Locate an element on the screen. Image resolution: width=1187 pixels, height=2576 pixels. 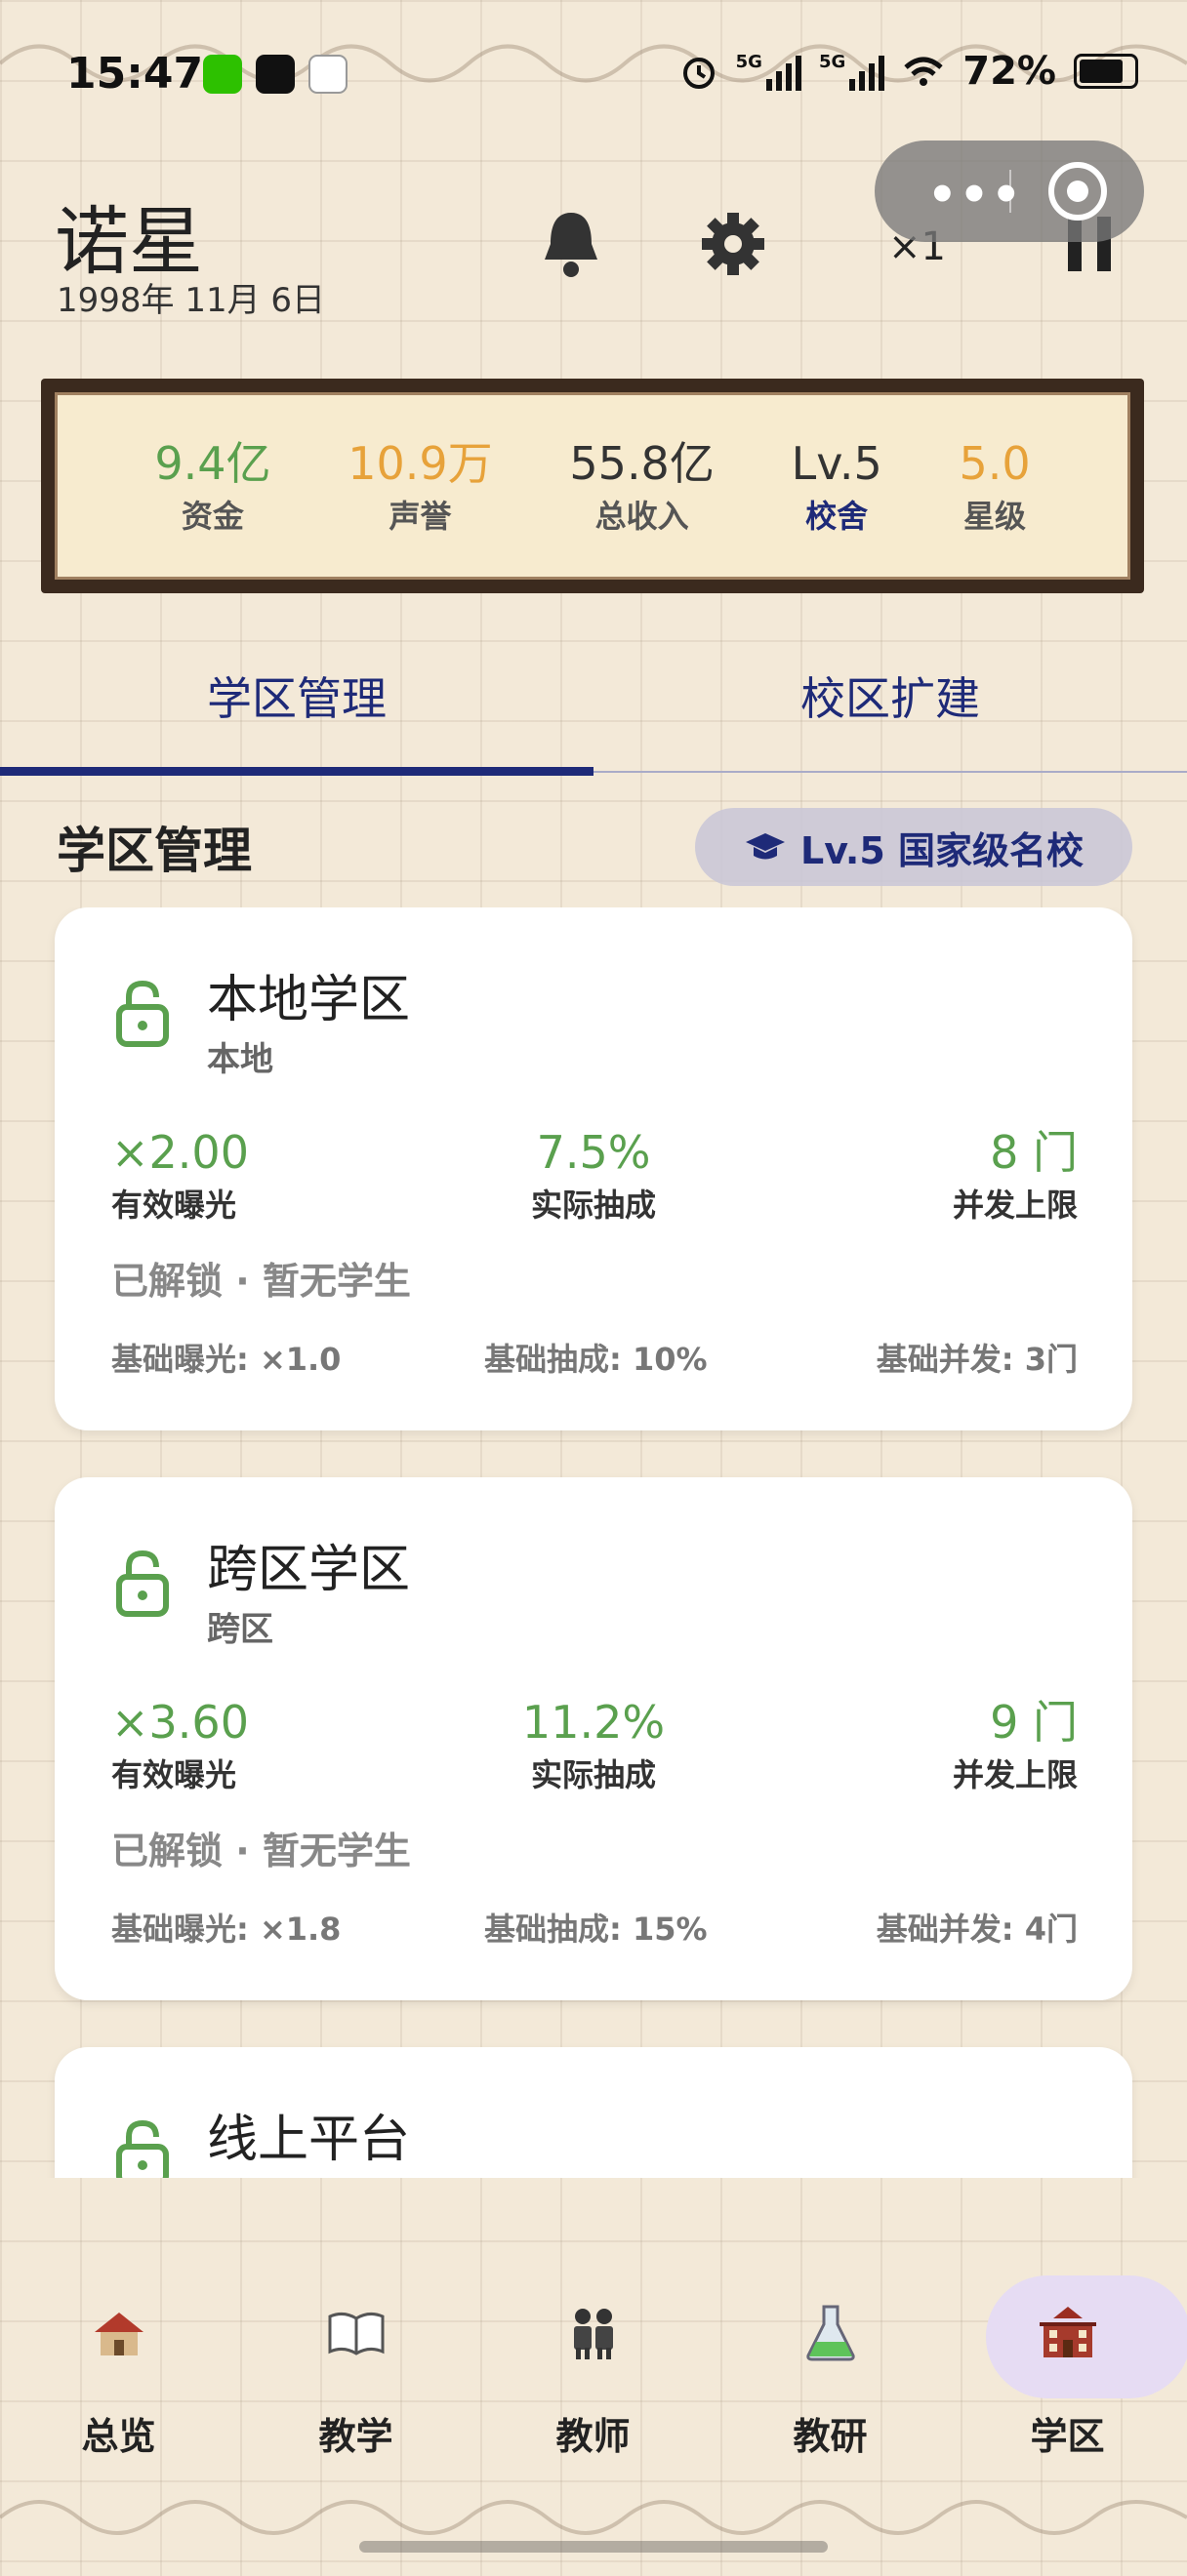
battery-percent: 72% is located at coordinates (1009, 71).